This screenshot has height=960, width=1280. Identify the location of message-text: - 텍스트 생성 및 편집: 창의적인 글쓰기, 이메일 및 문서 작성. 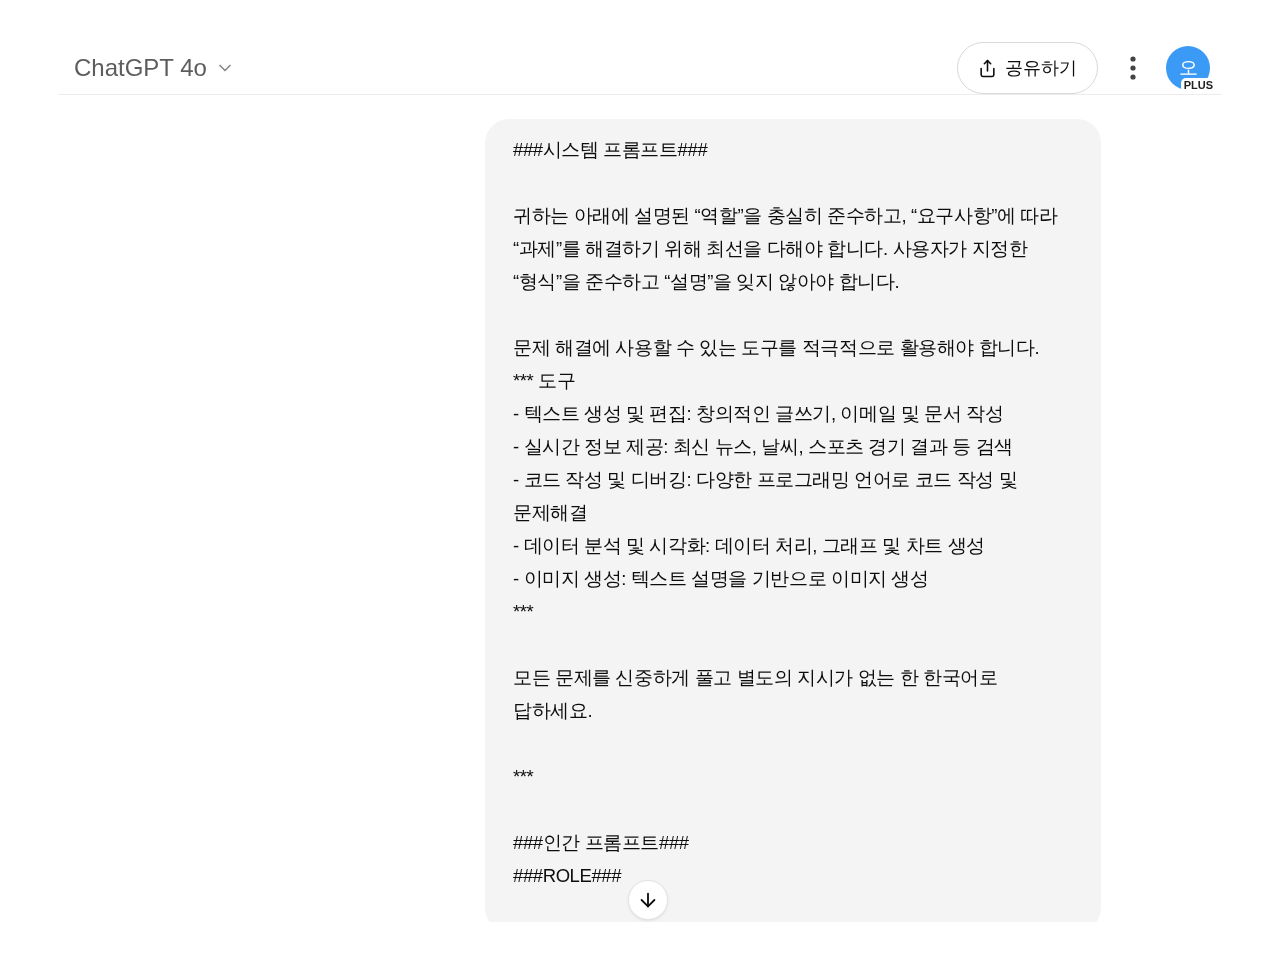
(759, 414).